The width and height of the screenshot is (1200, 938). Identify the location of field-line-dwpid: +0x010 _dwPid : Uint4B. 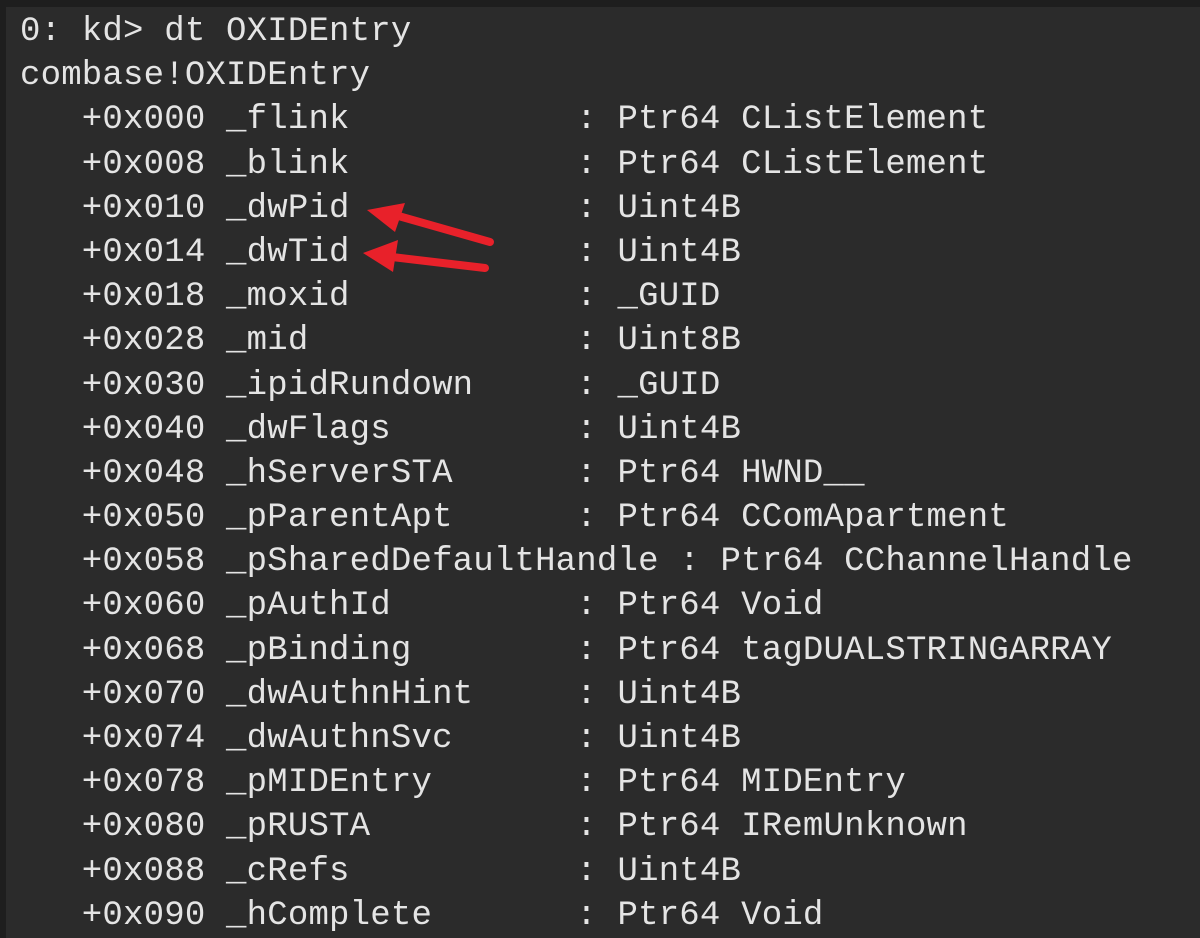
(381, 208).